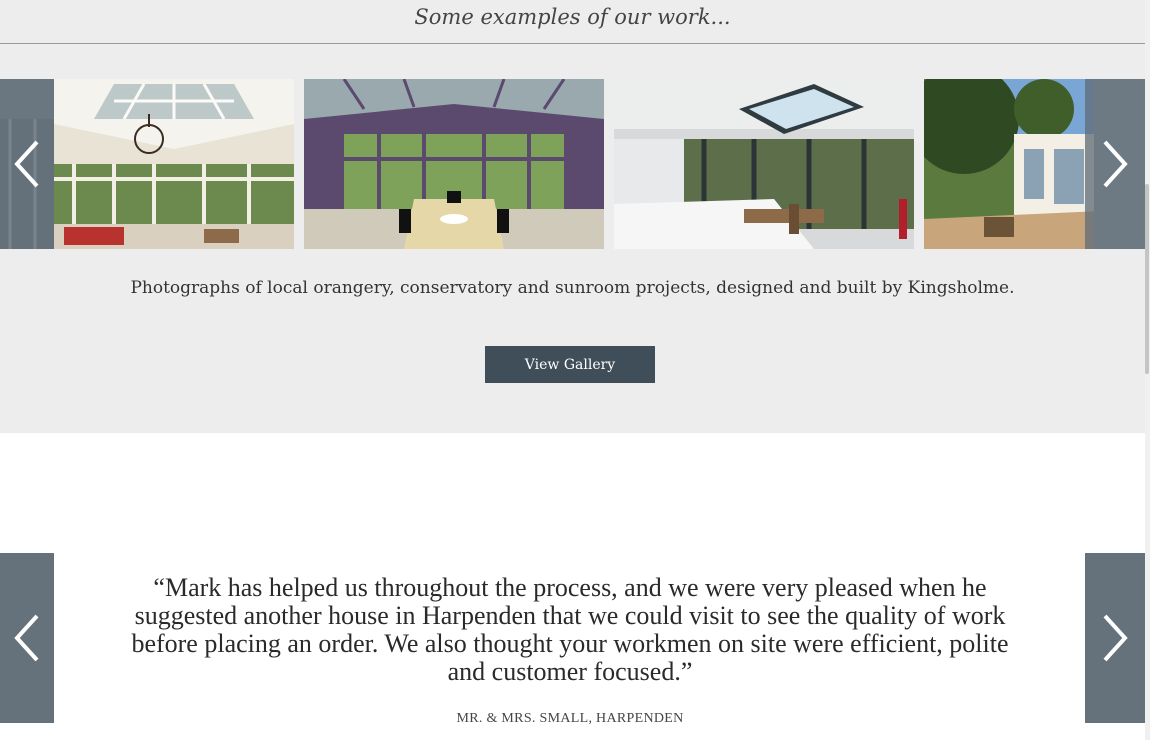  I want to click on heading-divider, so click(572, 43).